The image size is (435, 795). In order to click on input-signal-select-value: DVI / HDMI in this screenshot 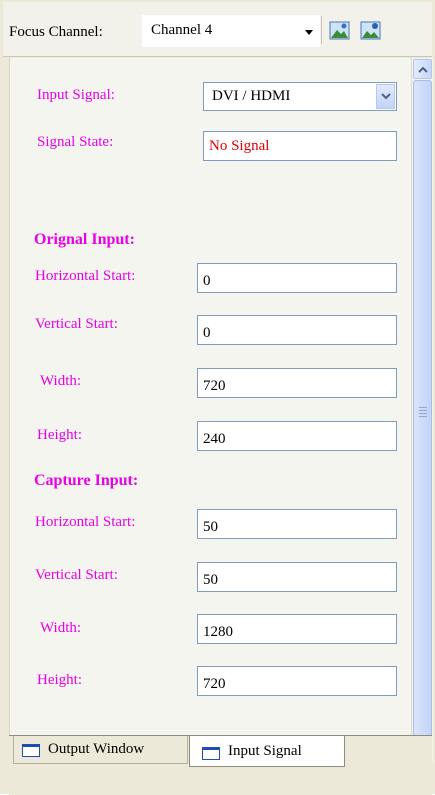, I will do `click(251, 96)`.